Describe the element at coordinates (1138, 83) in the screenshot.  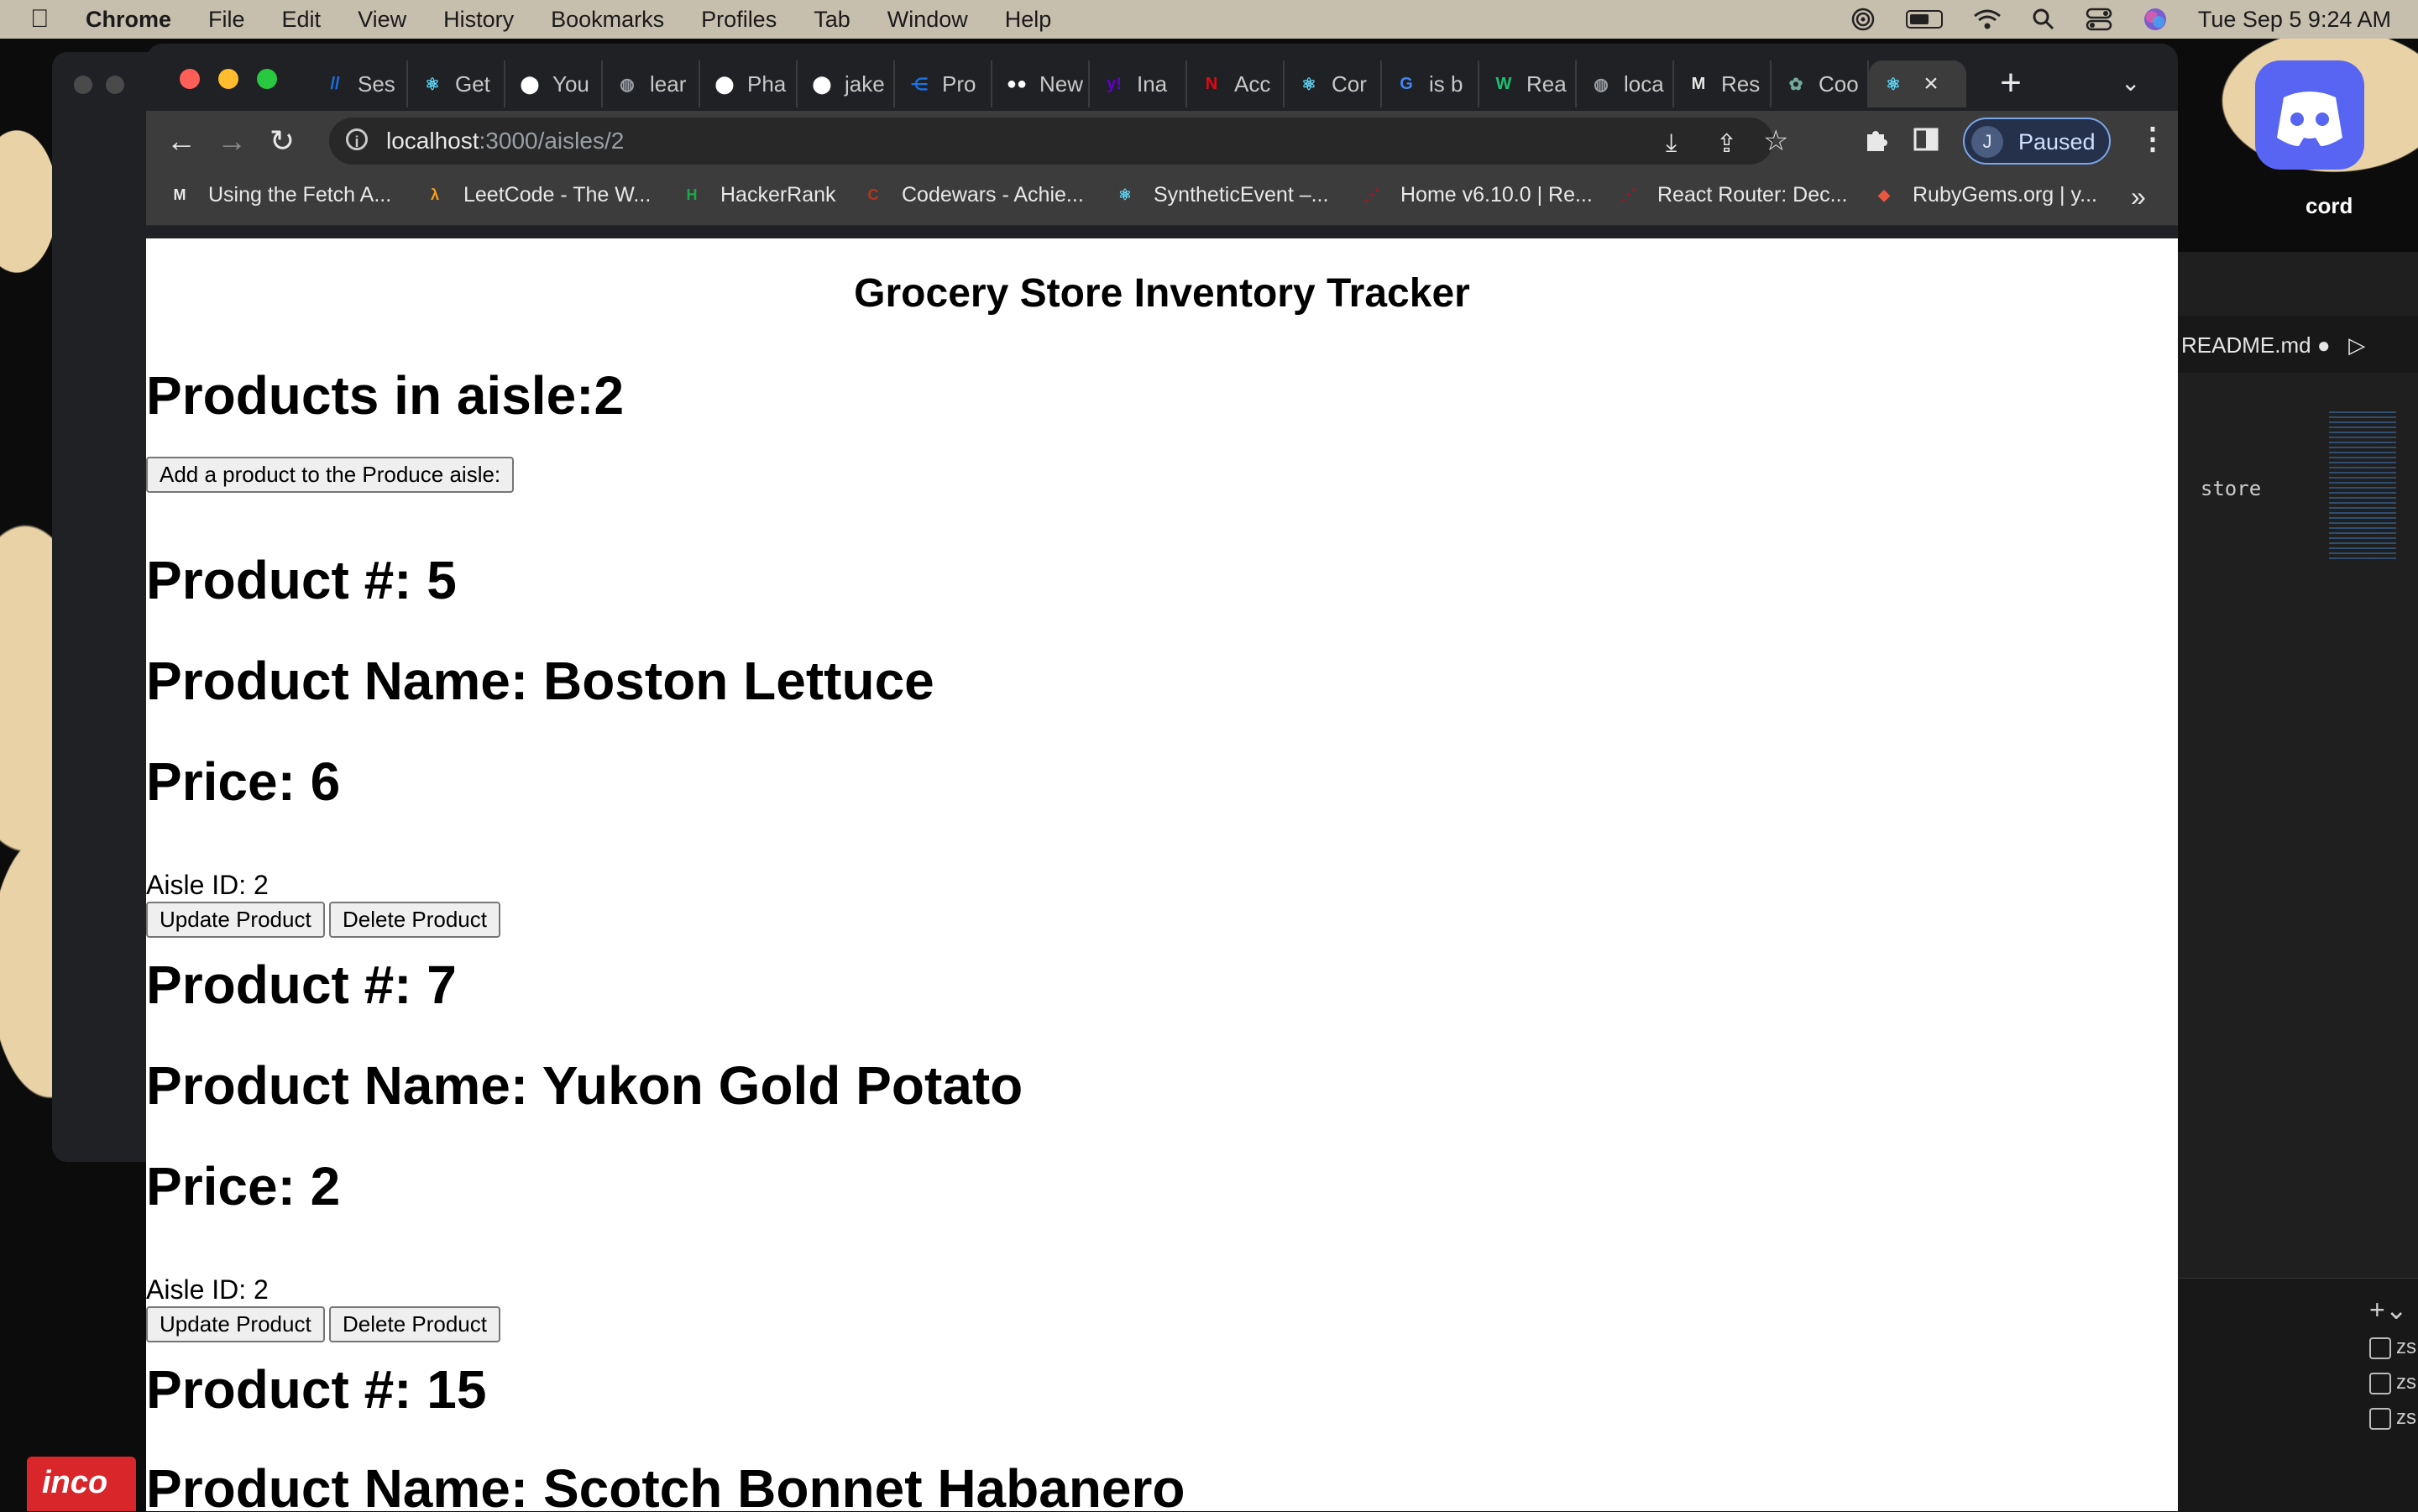
I see `browser-tab: y! Ina` at that location.